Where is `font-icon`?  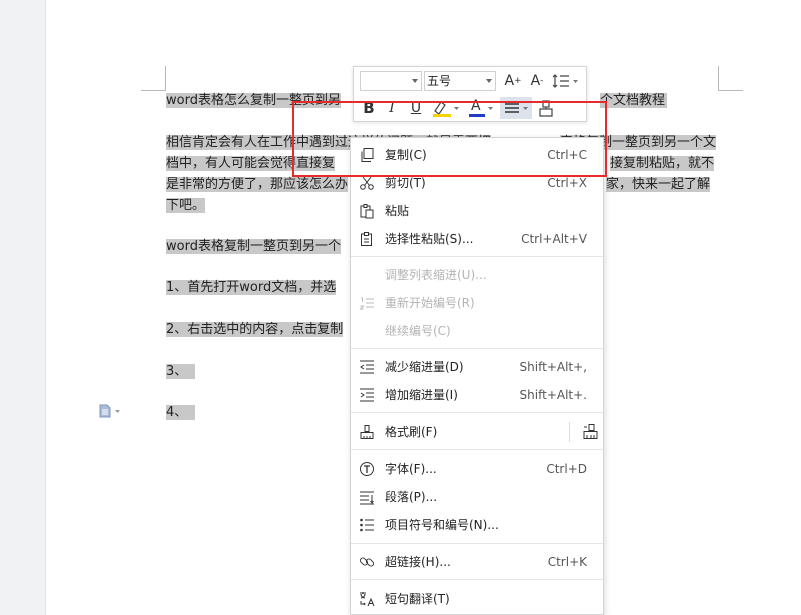 font-icon is located at coordinates (367, 469).